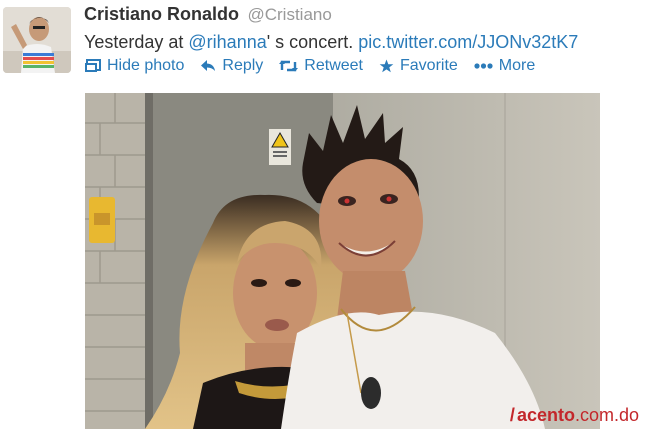 Image resolution: width=645 pixels, height=429 pixels. What do you see at coordinates (208, 65) in the screenshot?
I see `reply-icon` at bounding box center [208, 65].